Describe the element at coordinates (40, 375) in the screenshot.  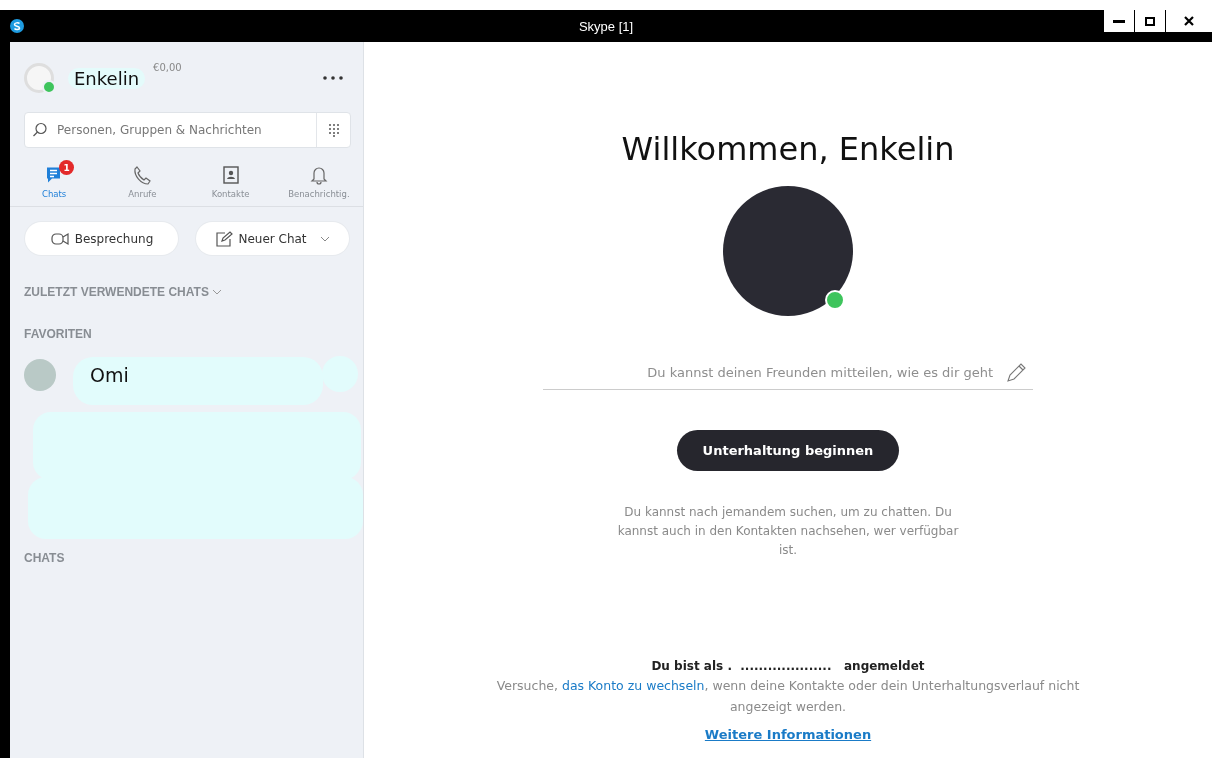
I see `avatar-icon` at that location.